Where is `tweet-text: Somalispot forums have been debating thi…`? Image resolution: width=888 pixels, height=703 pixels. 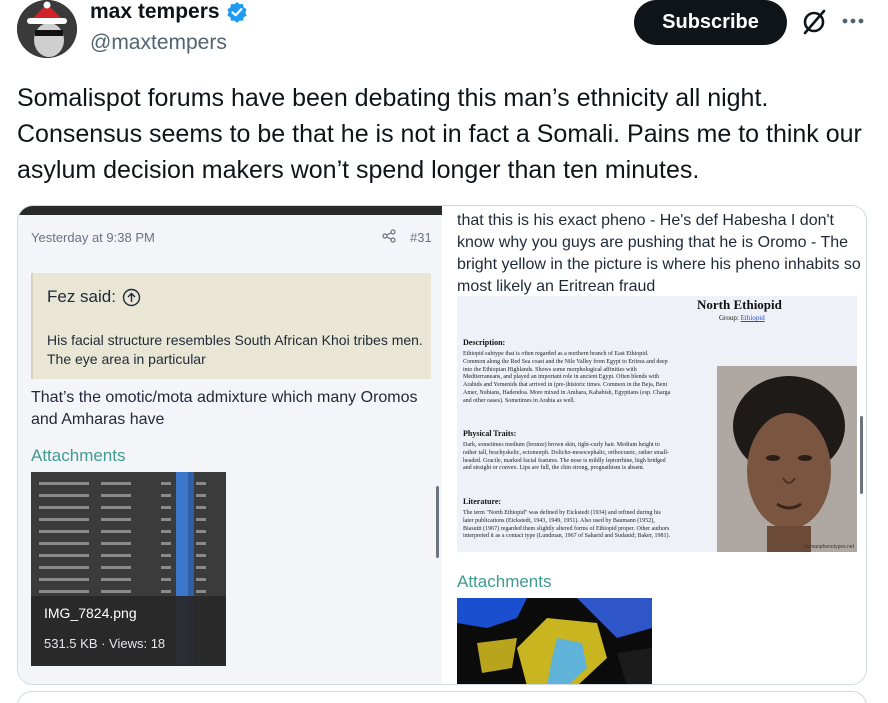
tweet-text: Somalispot forums have been debating thi… is located at coordinates (439, 134).